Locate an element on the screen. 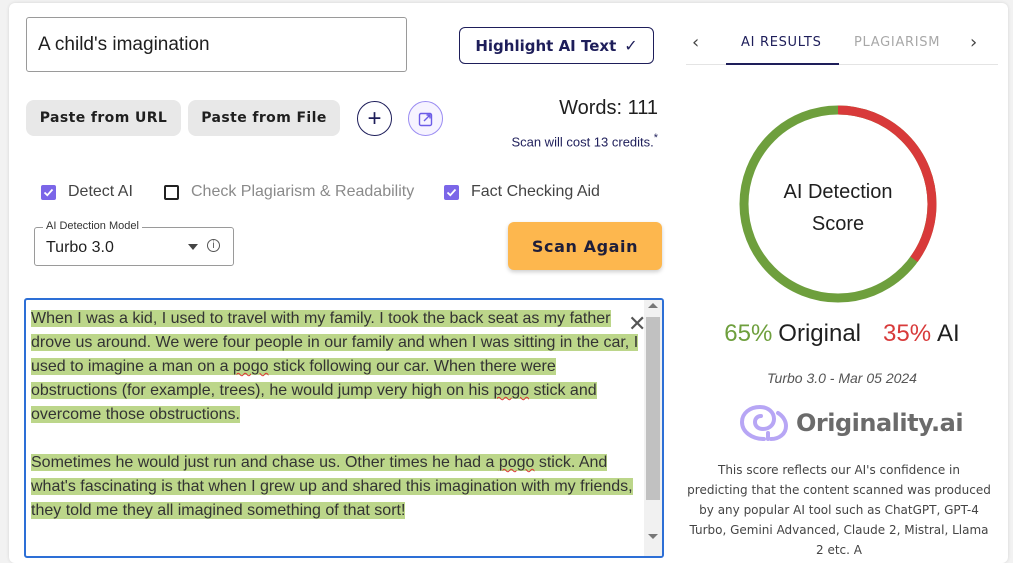  donut-label-line1: AI Detection is located at coordinates (838, 192).